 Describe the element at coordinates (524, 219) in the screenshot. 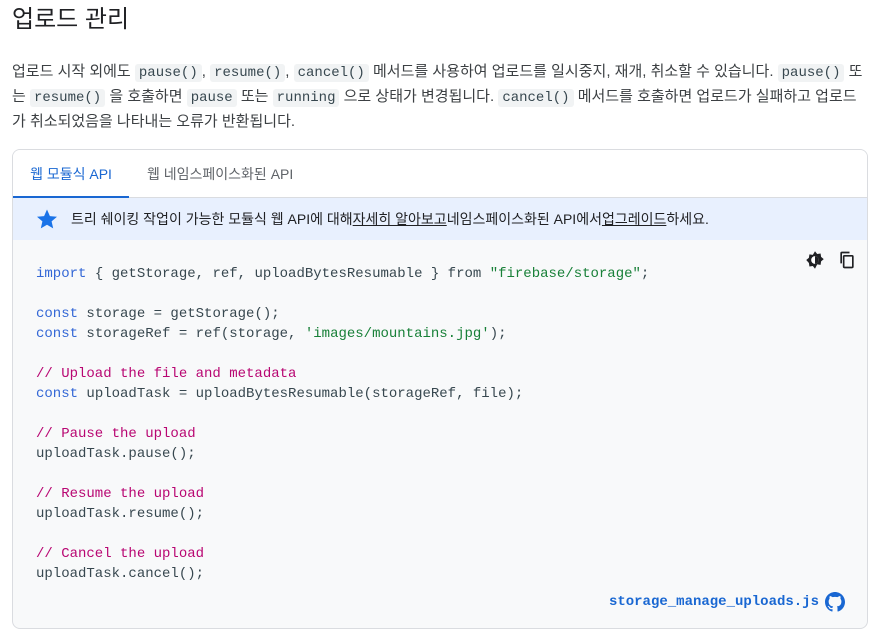

I see `notice-text: 네임스페이스화된 API에서` at that location.